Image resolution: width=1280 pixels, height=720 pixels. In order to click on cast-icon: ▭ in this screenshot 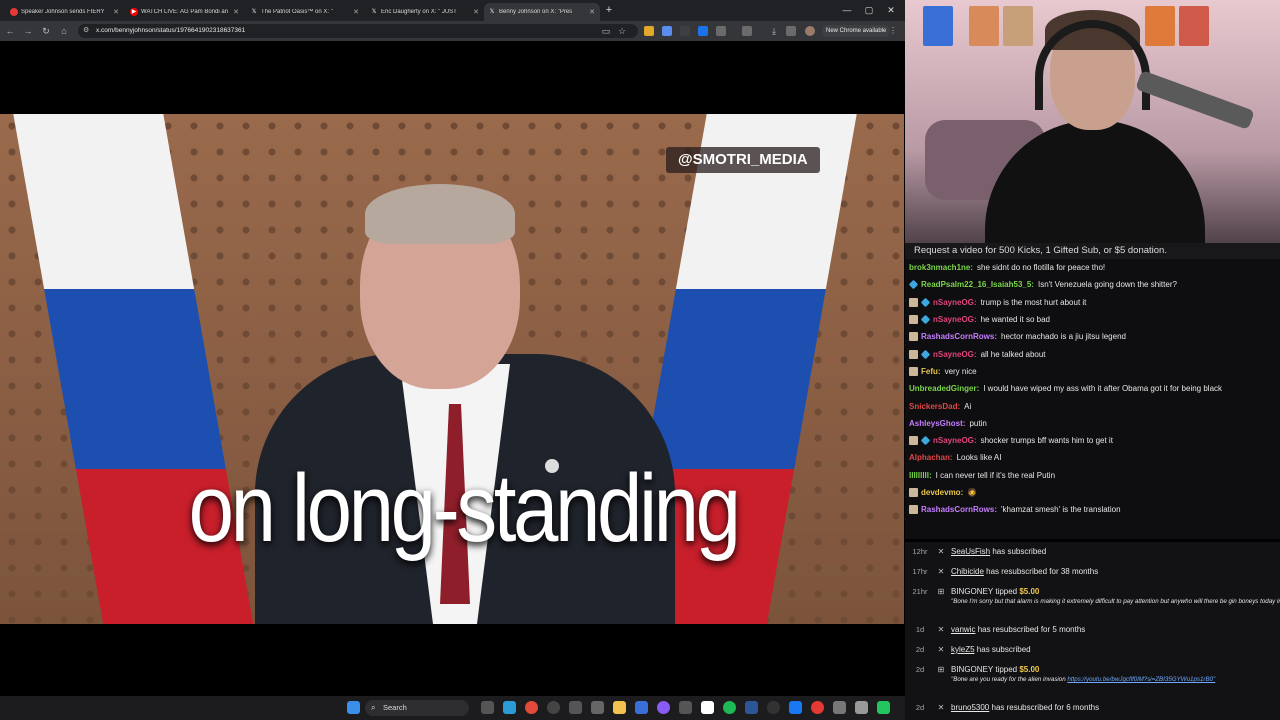, I will do `click(606, 31)`.